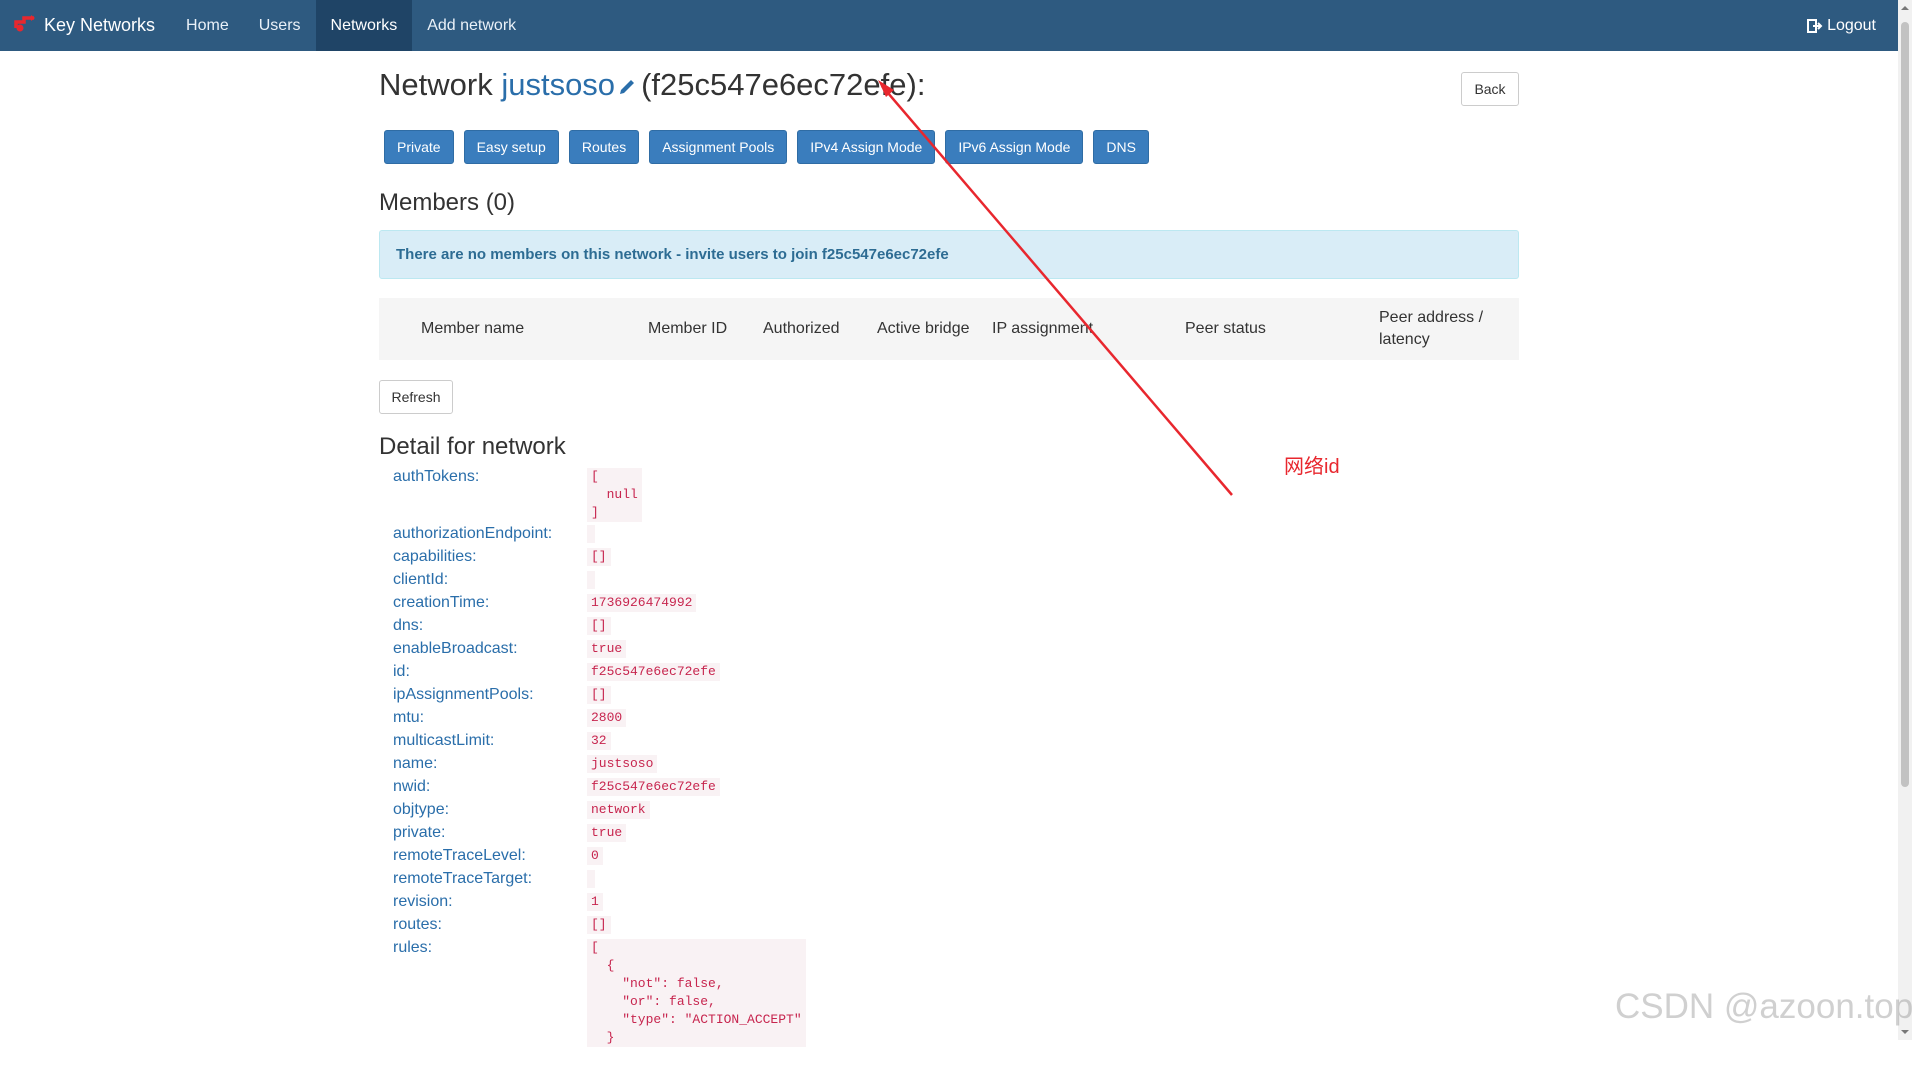  I want to click on assignment-pools-button: Assignment Pools, so click(718, 147).